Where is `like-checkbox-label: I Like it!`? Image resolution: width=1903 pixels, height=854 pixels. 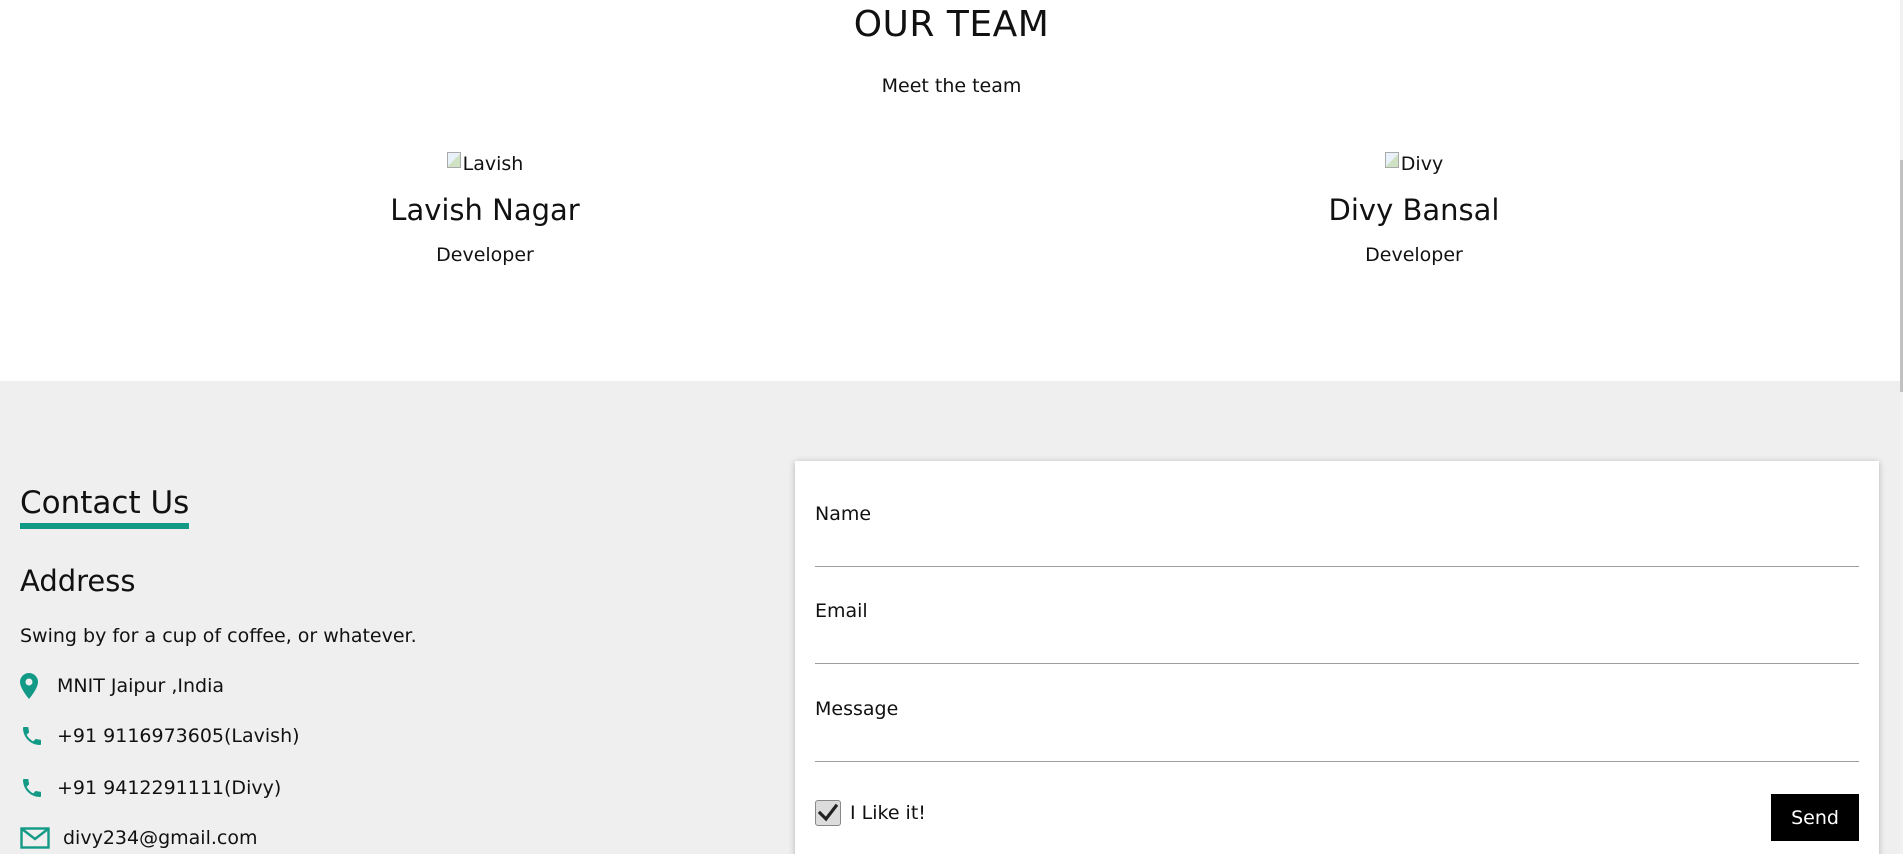
like-checkbox-label: I Like it! is located at coordinates (888, 813).